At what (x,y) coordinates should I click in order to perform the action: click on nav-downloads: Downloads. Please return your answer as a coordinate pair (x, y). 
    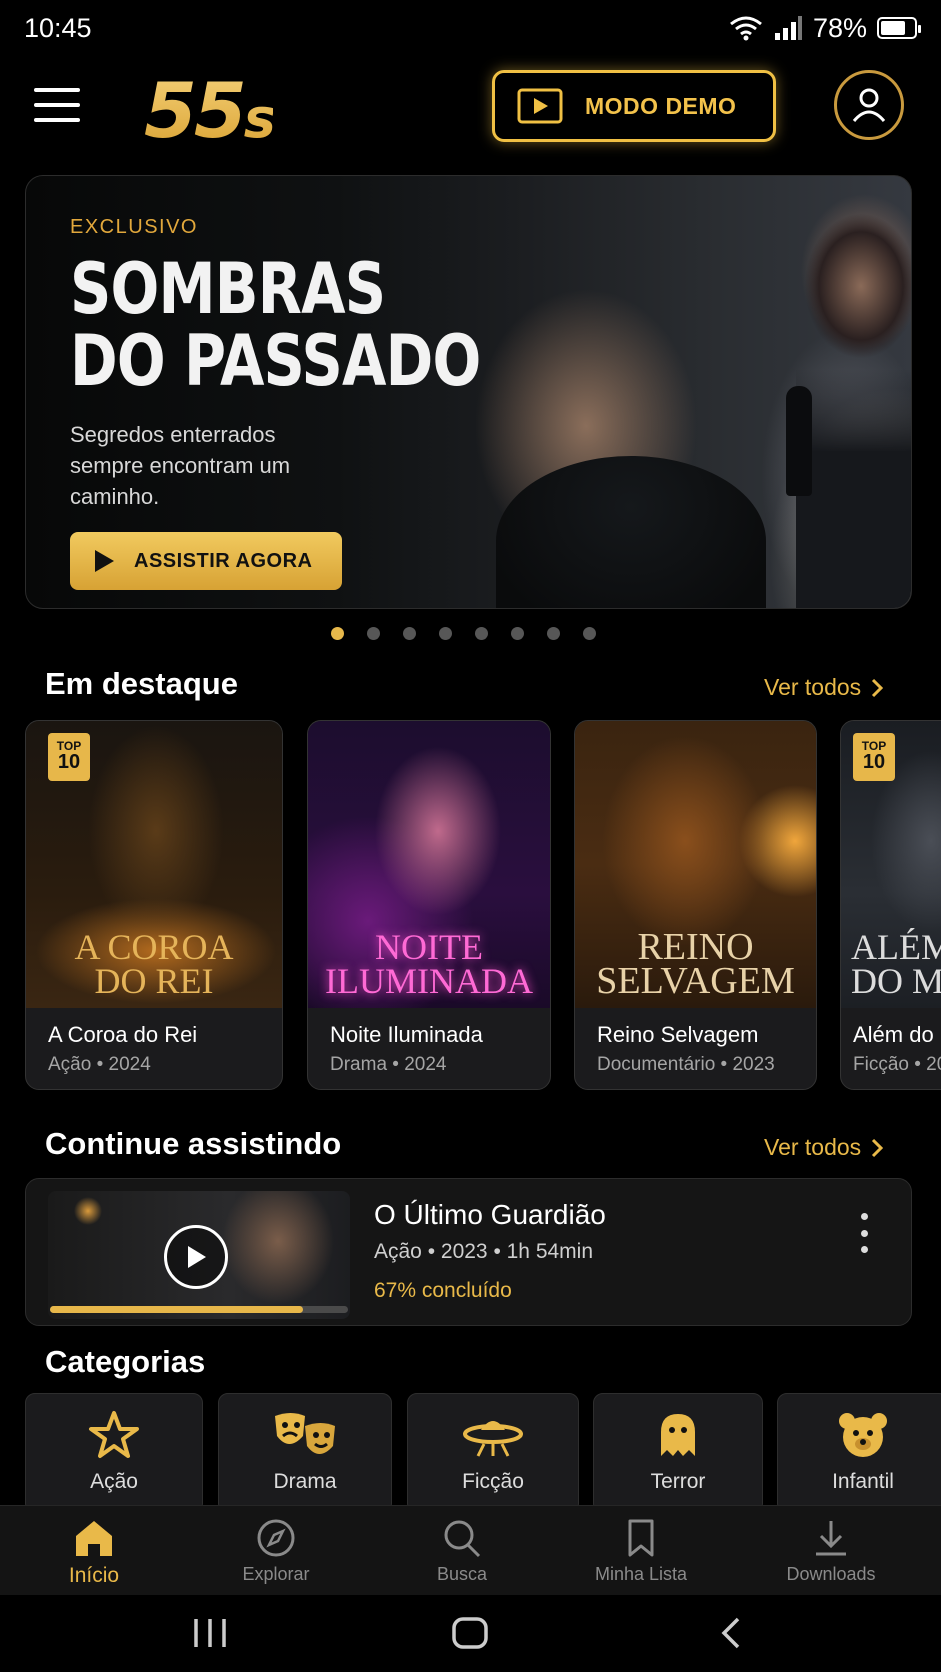
    Looking at the image, I should click on (831, 1551).